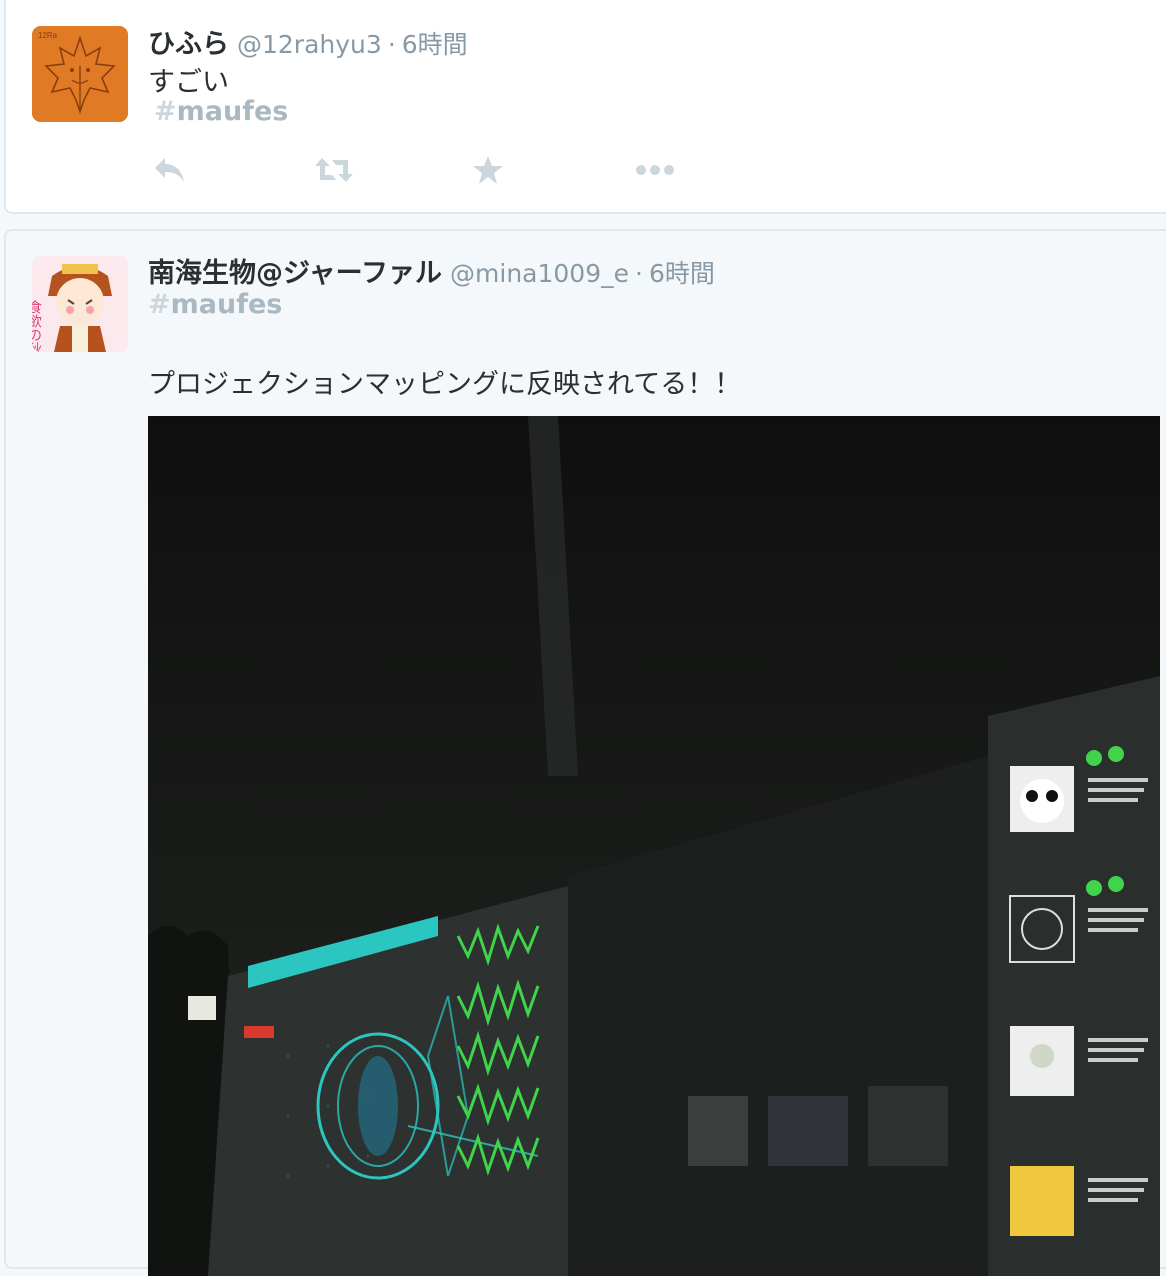  I want to click on favorite-icon, so click(488, 170).